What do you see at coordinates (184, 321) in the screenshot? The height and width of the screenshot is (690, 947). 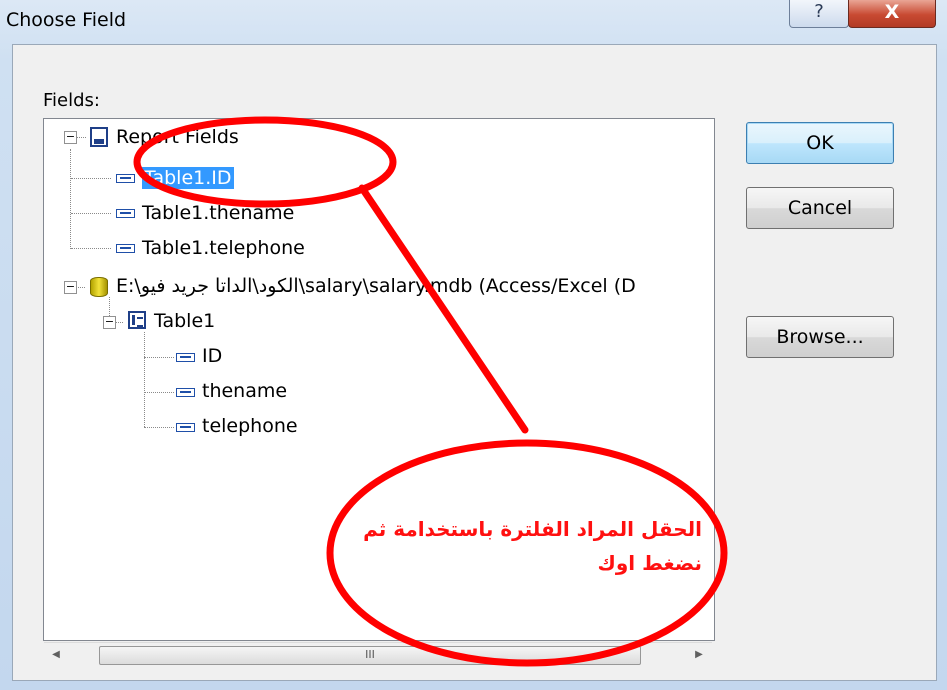 I see `tree-node-table: Table1` at bounding box center [184, 321].